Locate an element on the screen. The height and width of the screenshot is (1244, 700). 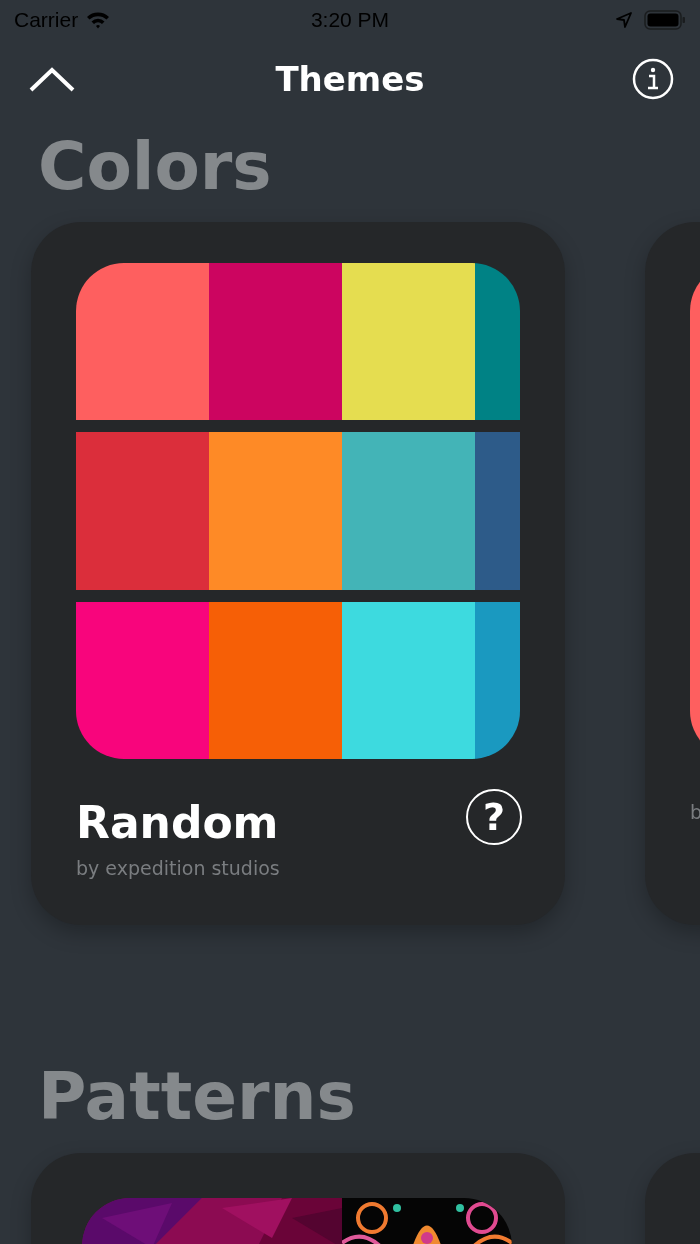
theme-author: by expedition studios is located at coordinates (178, 868).